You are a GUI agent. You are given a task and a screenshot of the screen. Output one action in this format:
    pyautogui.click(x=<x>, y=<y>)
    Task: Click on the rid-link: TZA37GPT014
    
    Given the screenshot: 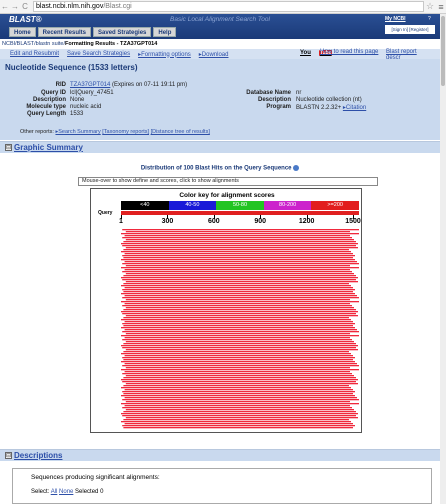 What is the action you would take?
    pyautogui.click(x=90, y=85)
    